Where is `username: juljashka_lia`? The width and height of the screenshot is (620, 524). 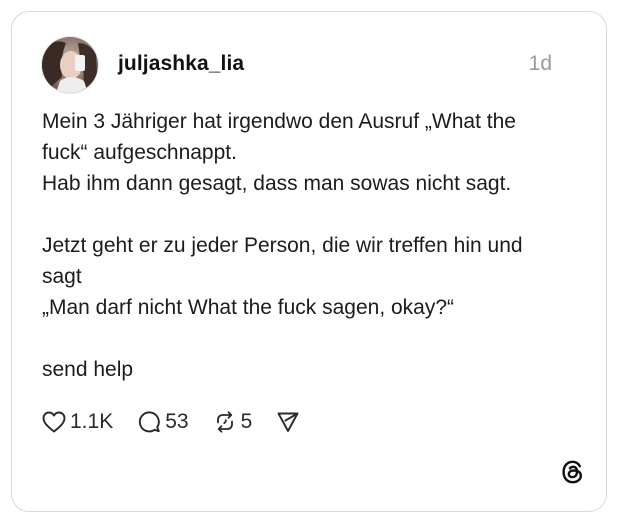
username: juljashka_lia is located at coordinates (181, 64).